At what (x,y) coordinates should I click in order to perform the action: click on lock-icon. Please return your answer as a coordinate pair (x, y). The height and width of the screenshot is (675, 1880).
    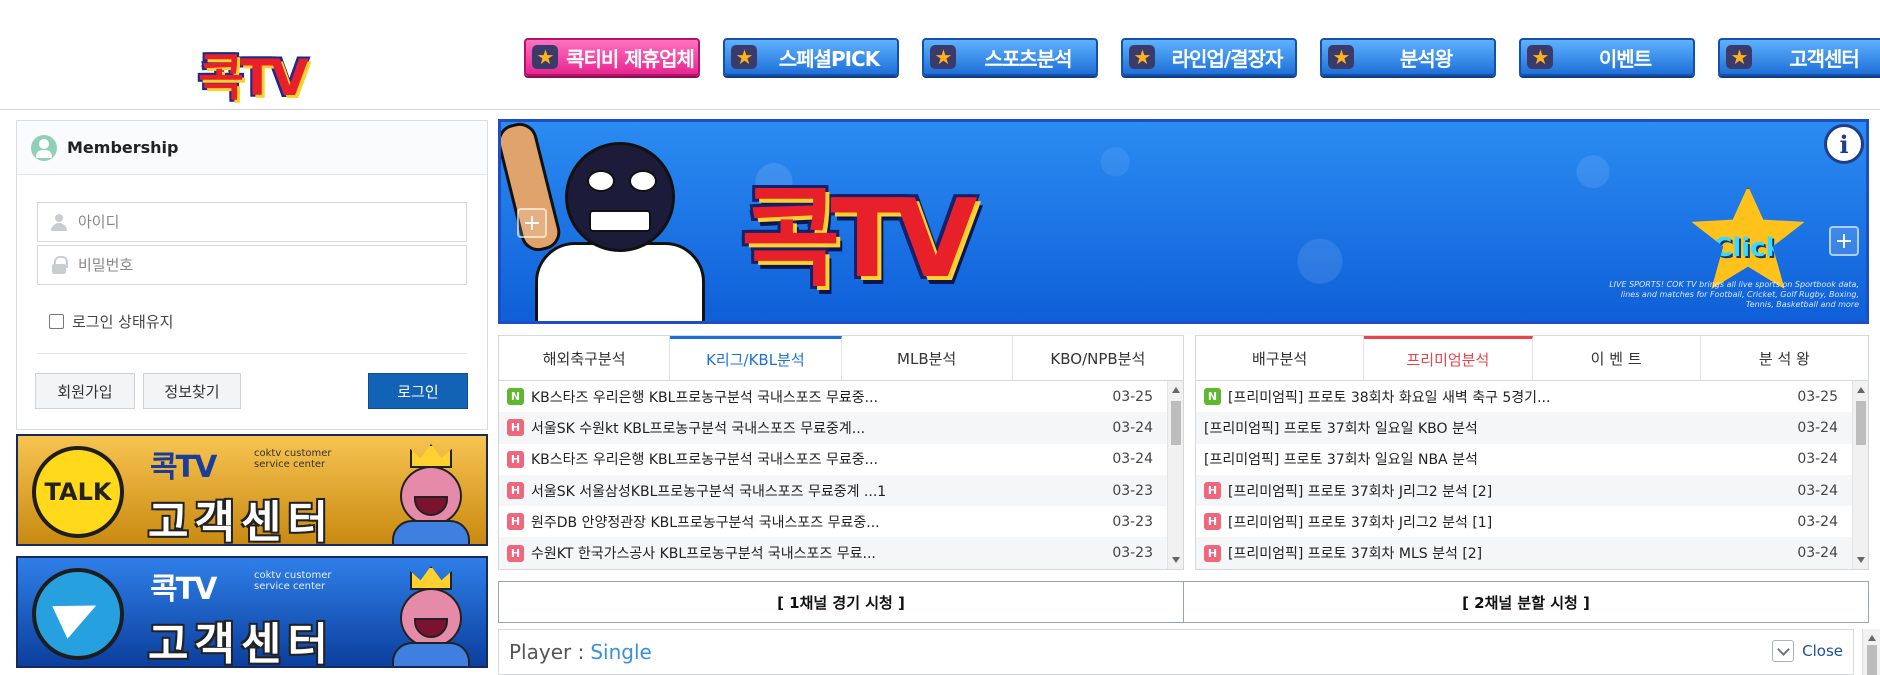
    Looking at the image, I should click on (59, 265).